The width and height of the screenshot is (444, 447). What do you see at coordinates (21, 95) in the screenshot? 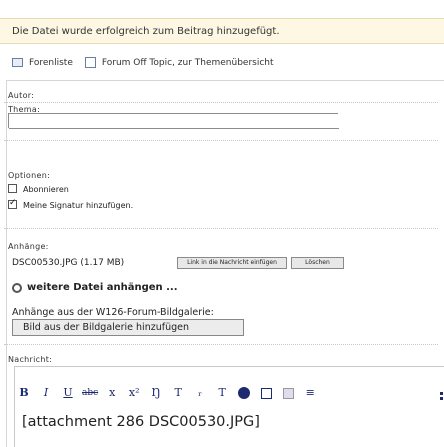
I see `author-label: Autor:` at bounding box center [21, 95].